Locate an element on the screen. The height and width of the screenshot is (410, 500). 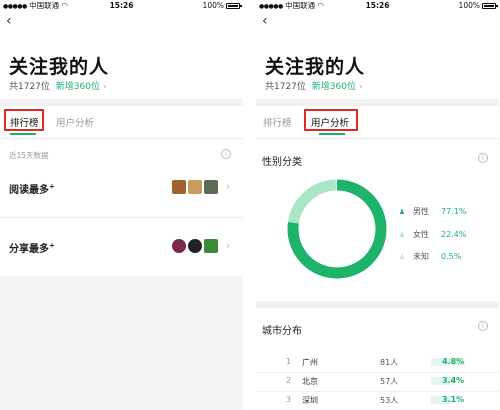
tab-user-analysis: 用户分析 is located at coordinates (75, 122).